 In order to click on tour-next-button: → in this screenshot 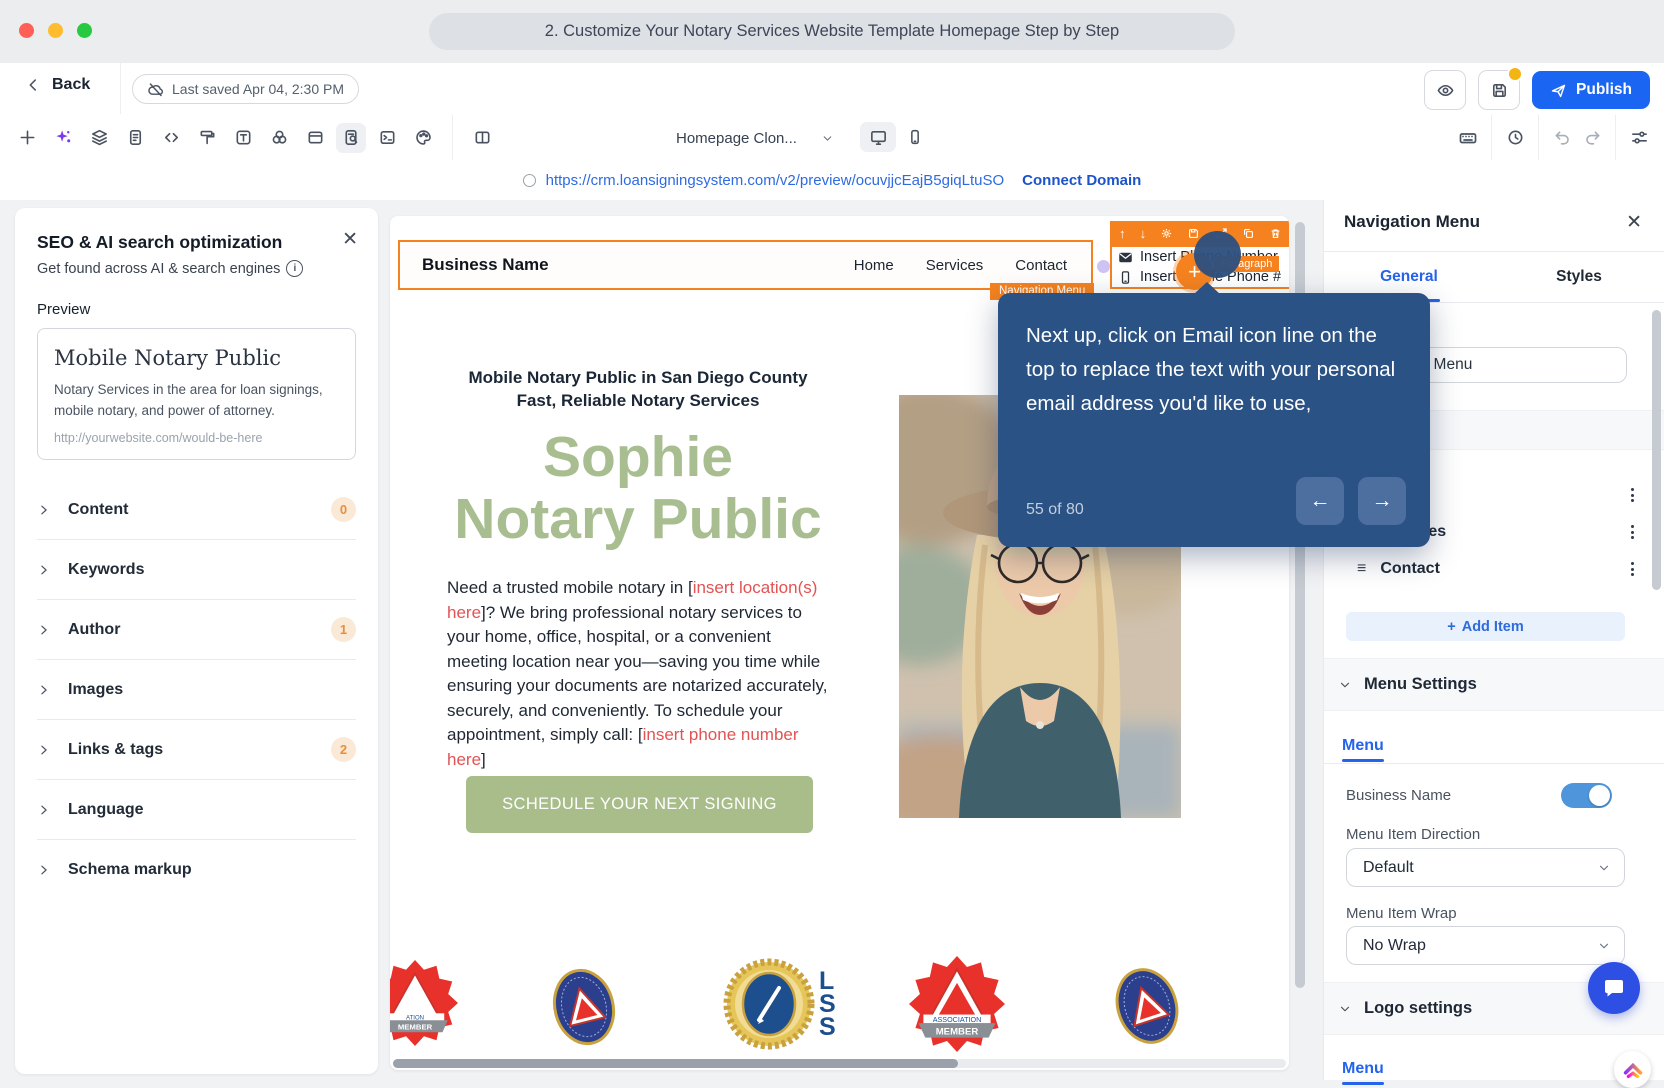, I will do `click(1382, 501)`.